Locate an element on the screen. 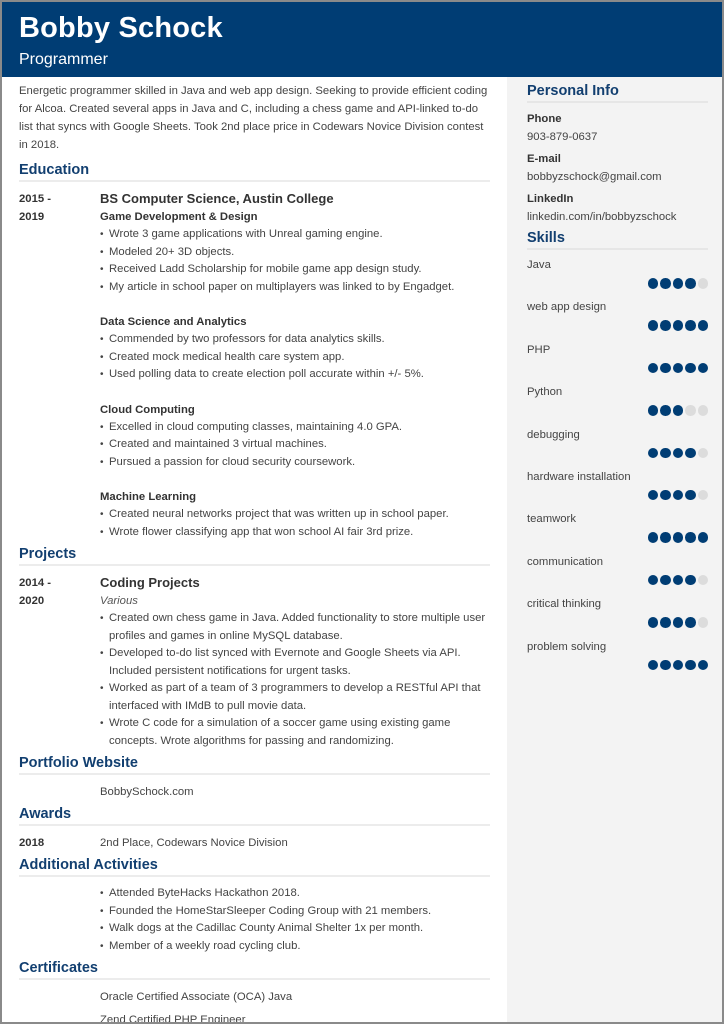 The height and width of the screenshot is (1024, 724). skill-item: teamwork is located at coordinates (617, 534).